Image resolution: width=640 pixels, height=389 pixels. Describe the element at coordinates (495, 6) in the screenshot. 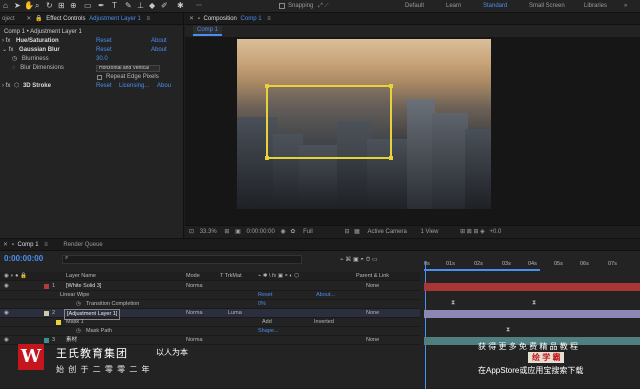

I see `workspace-standard: Standard` at that location.